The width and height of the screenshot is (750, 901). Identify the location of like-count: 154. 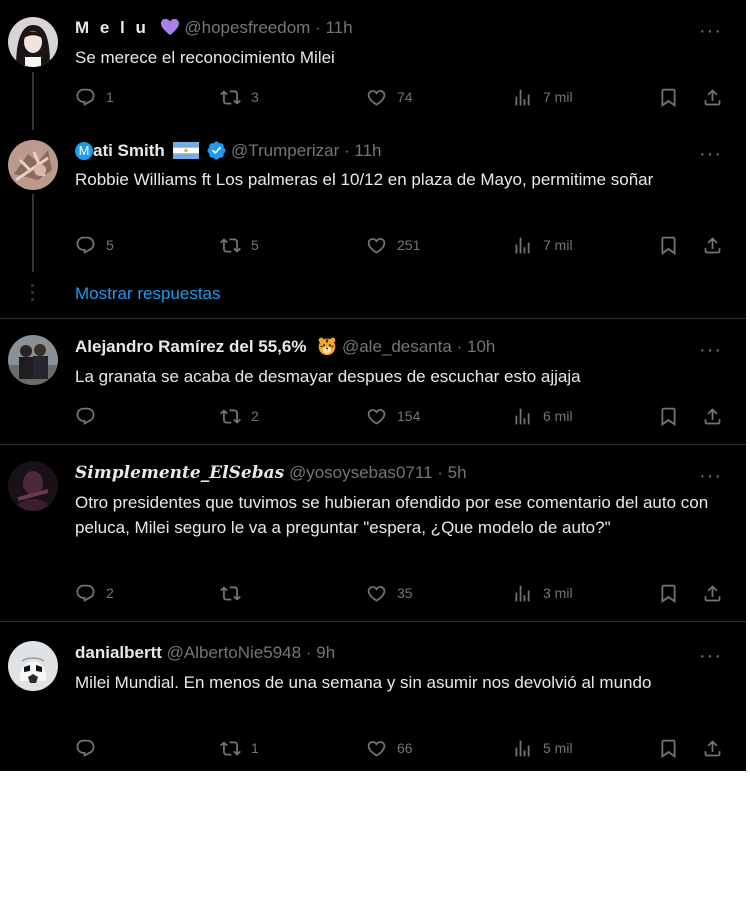
(409, 416).